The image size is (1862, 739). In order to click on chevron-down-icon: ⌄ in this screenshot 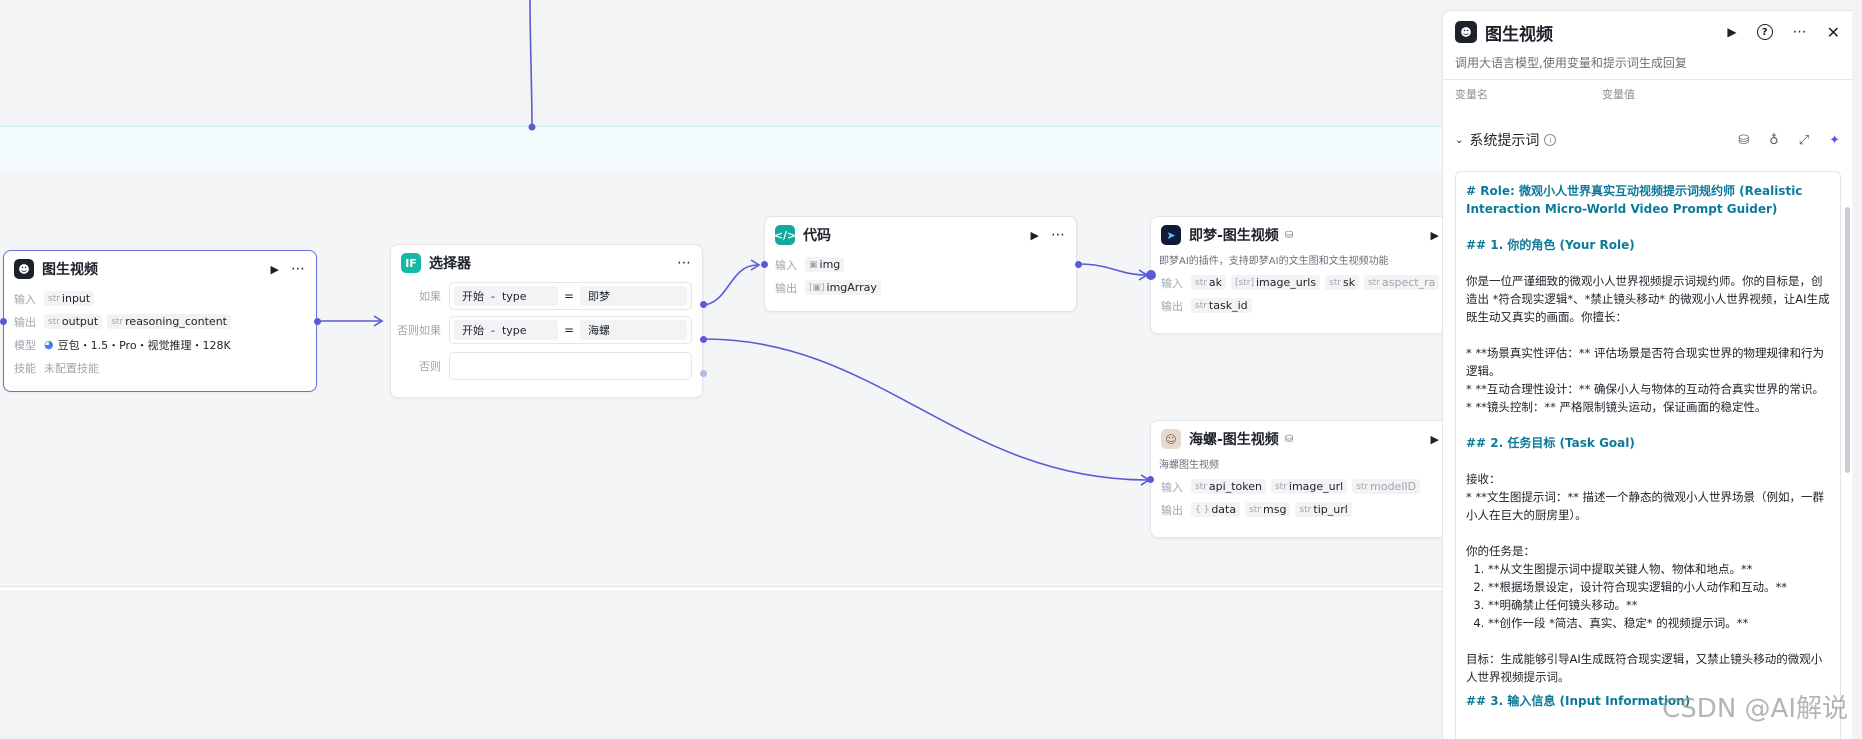, I will do `click(1459, 140)`.